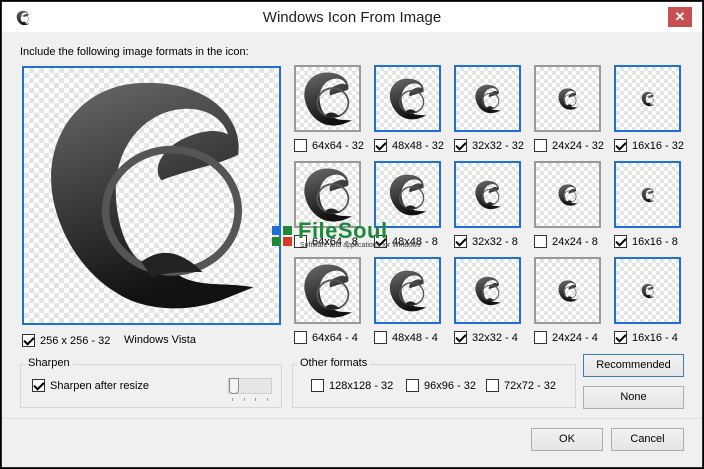 Image resolution: width=704 pixels, height=469 pixels. I want to click on sharpen-slider, so click(250, 386).